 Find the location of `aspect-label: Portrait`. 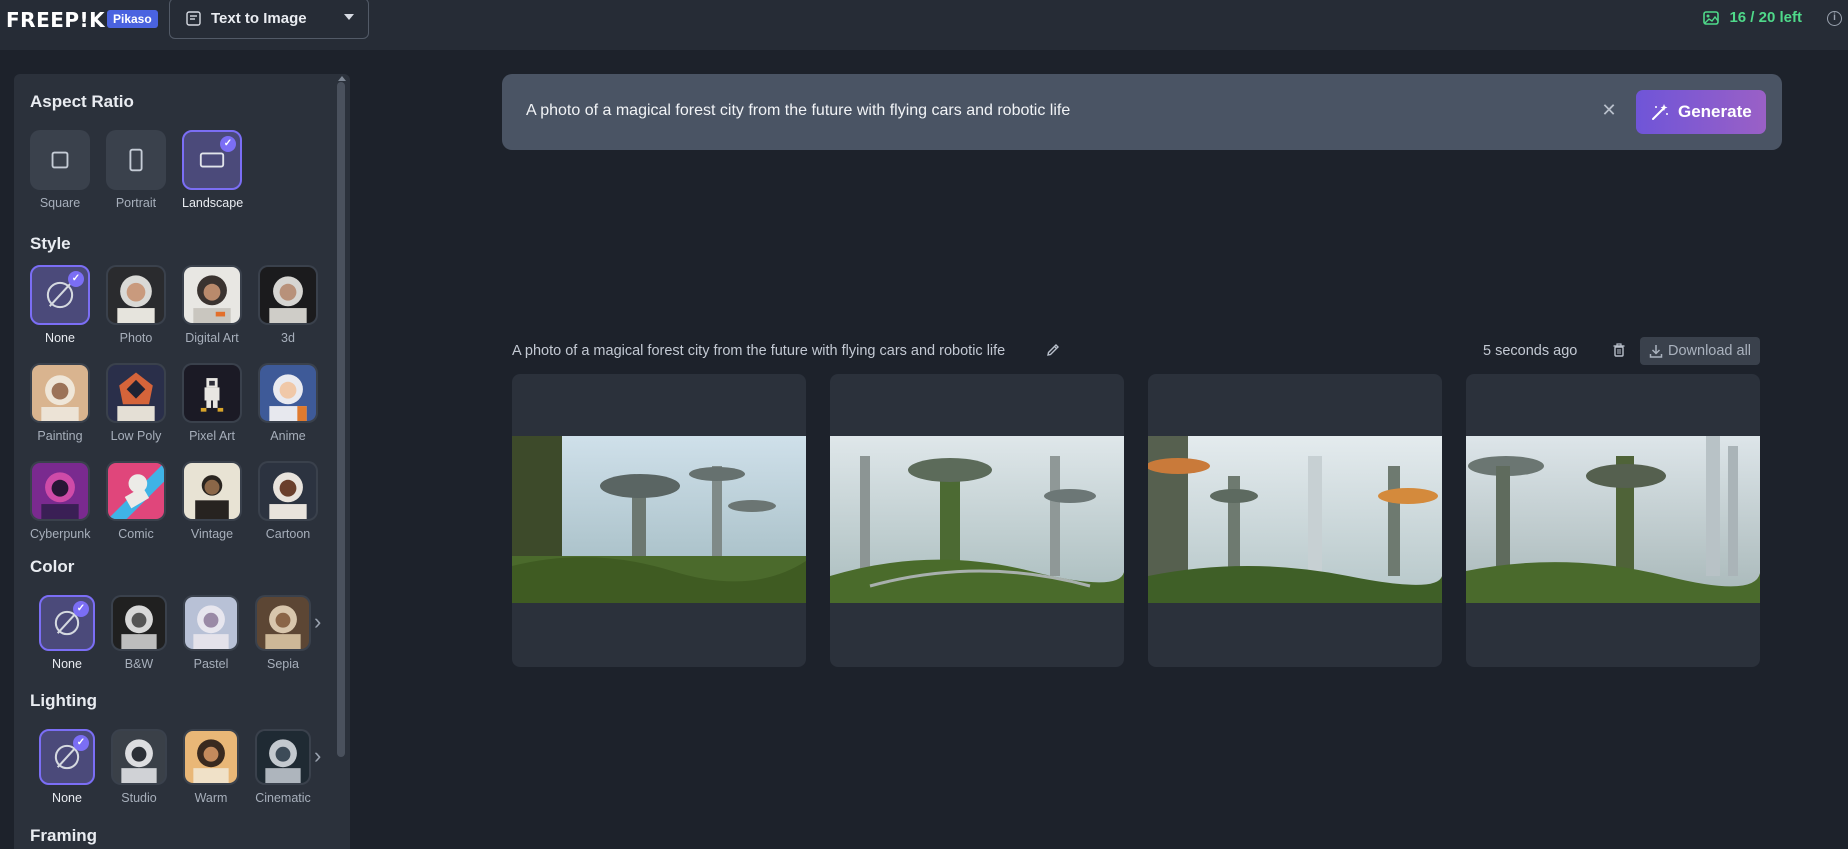

aspect-label: Portrait is located at coordinates (136, 203).